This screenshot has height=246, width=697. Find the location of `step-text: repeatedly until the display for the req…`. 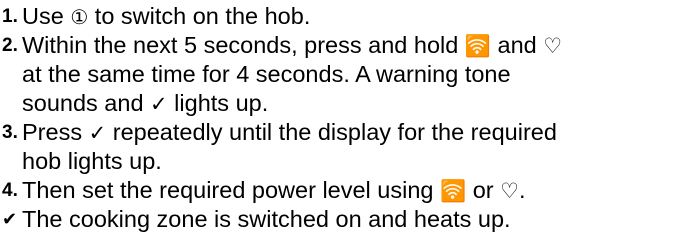

step-text: repeatedly until the display for the req… is located at coordinates (331, 132).